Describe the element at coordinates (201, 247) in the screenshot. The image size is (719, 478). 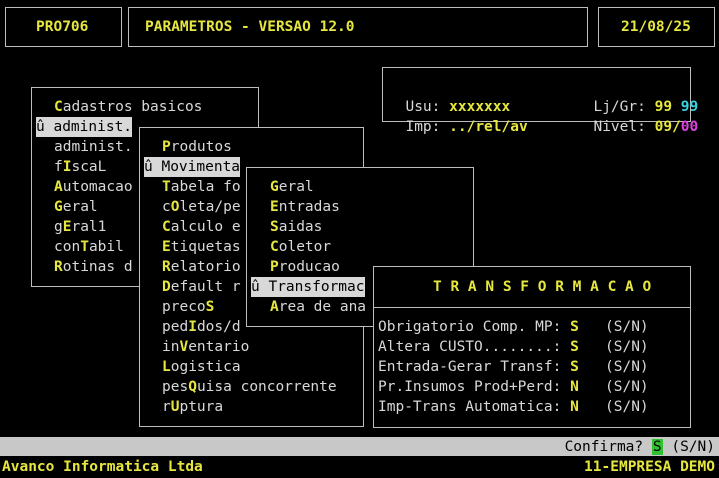
I see `menu2-item-etiquetas: Etiquetas` at that location.